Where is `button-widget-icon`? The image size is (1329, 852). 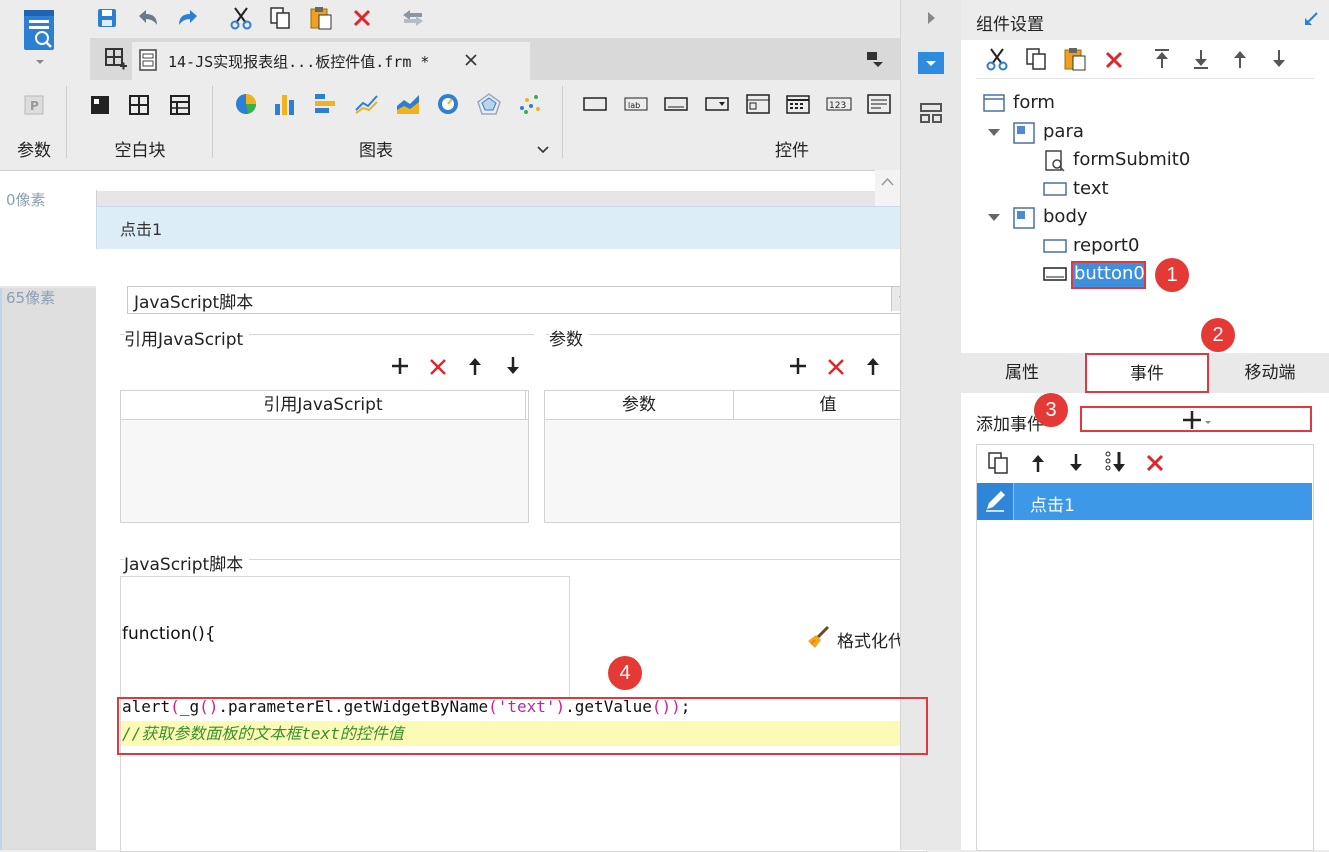 button-widget-icon is located at coordinates (595, 104).